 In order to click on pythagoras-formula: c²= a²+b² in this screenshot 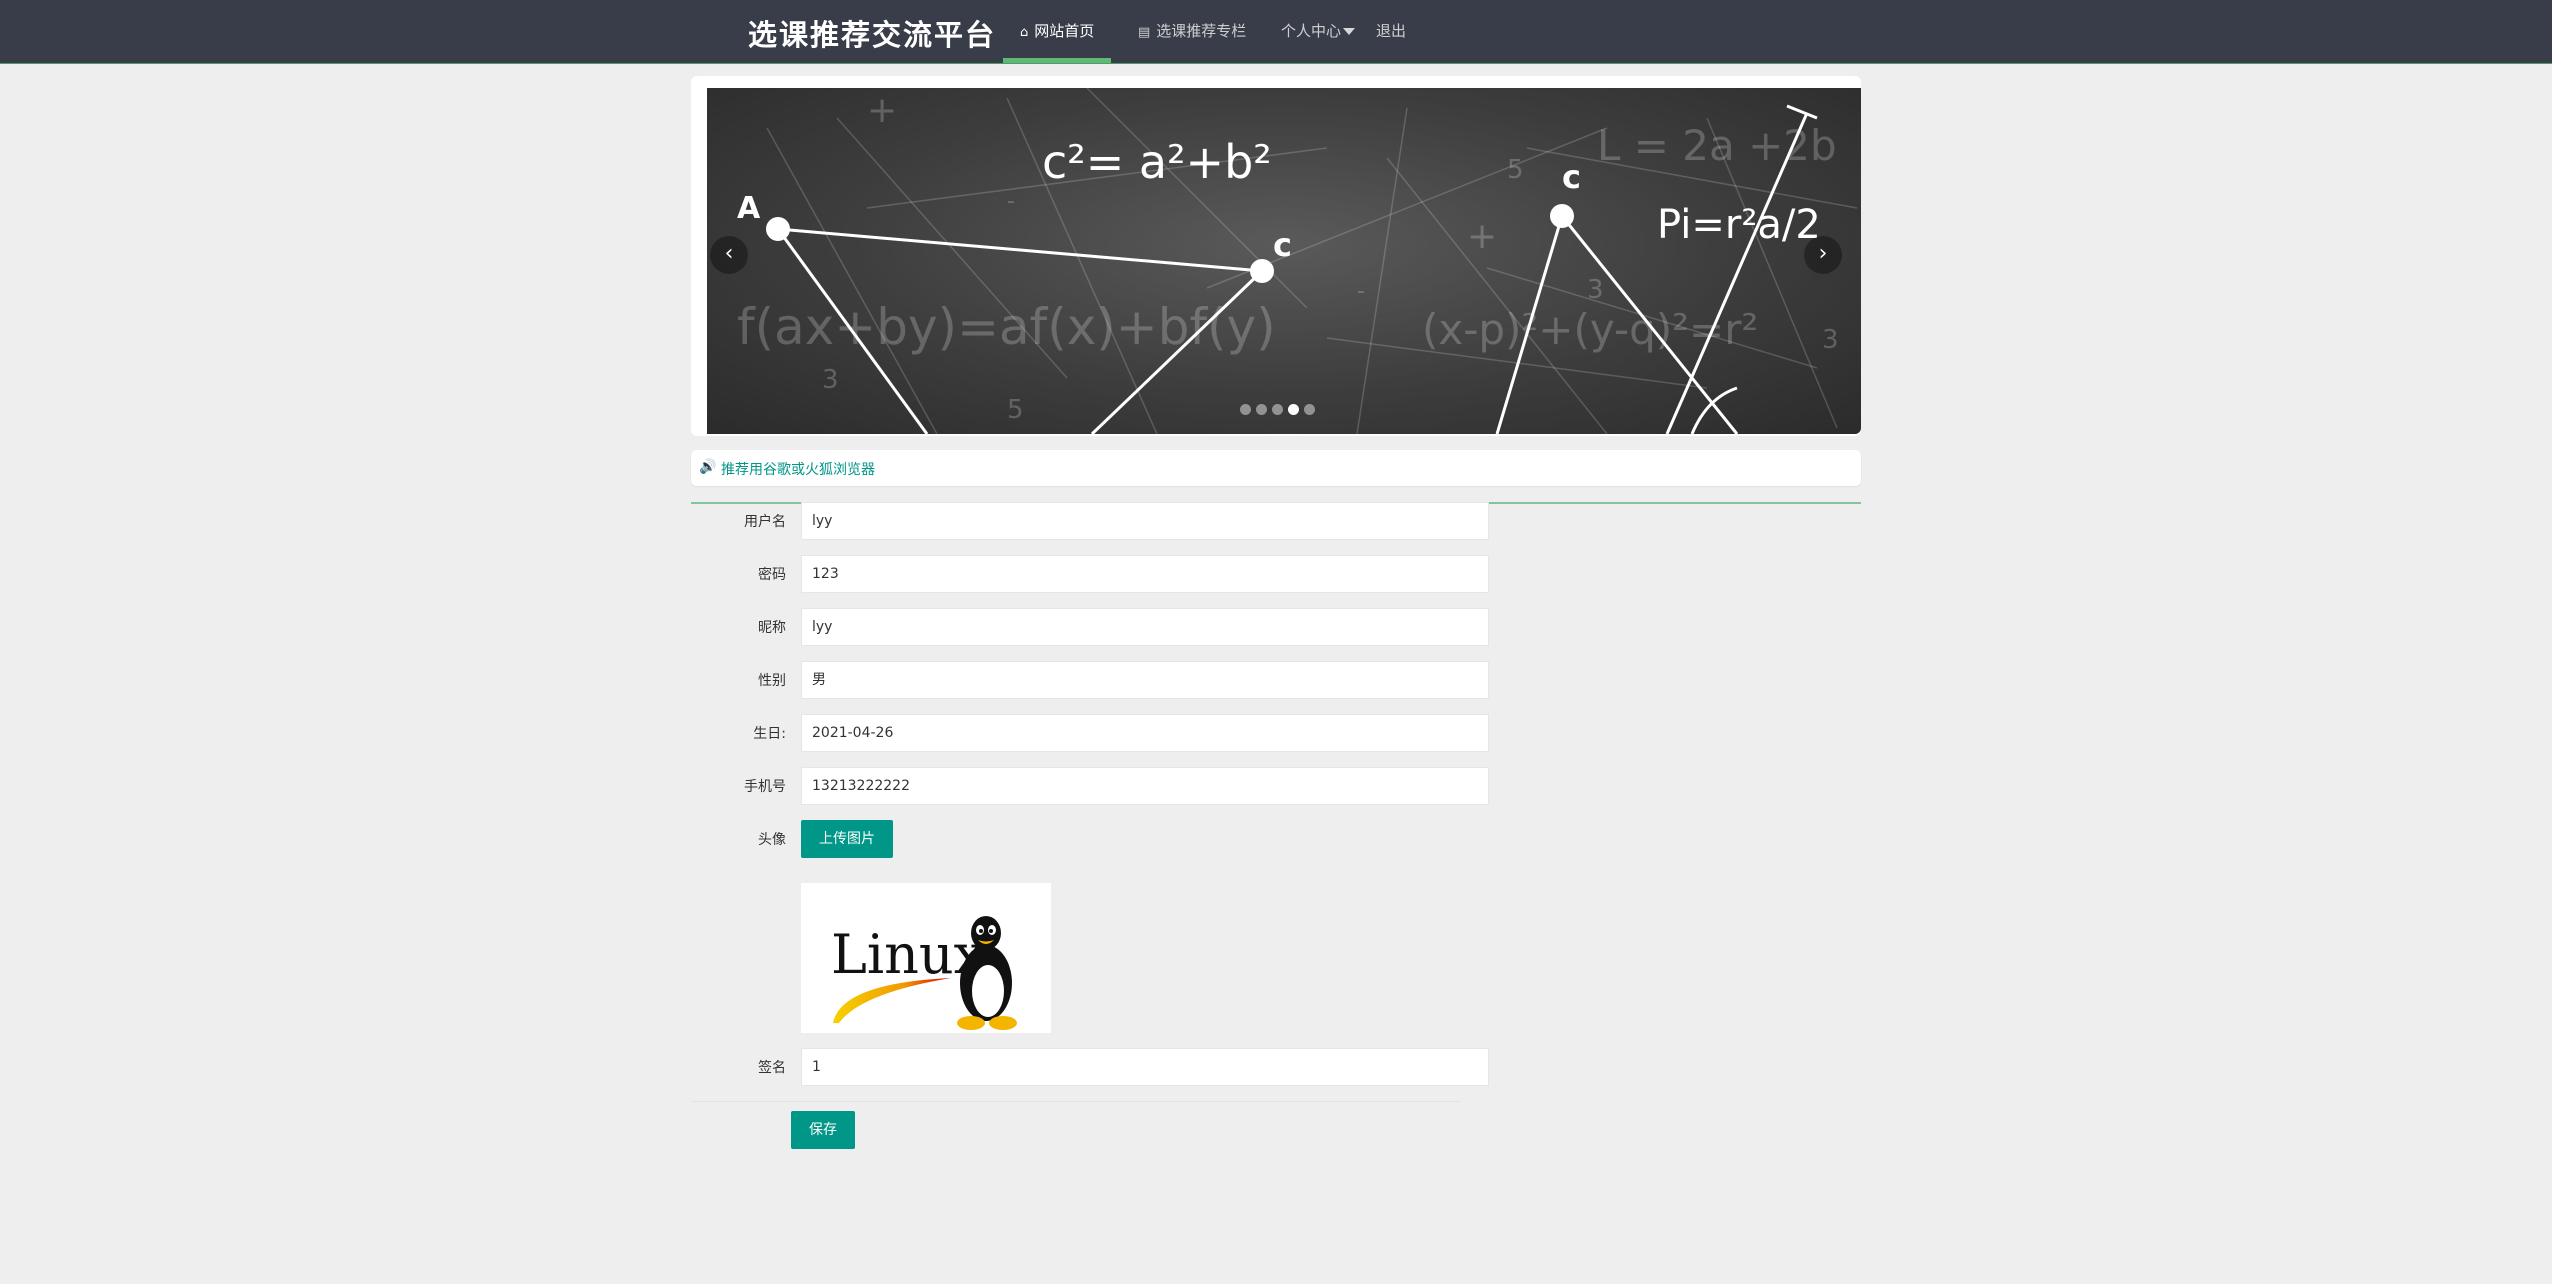, I will do `click(1157, 162)`.